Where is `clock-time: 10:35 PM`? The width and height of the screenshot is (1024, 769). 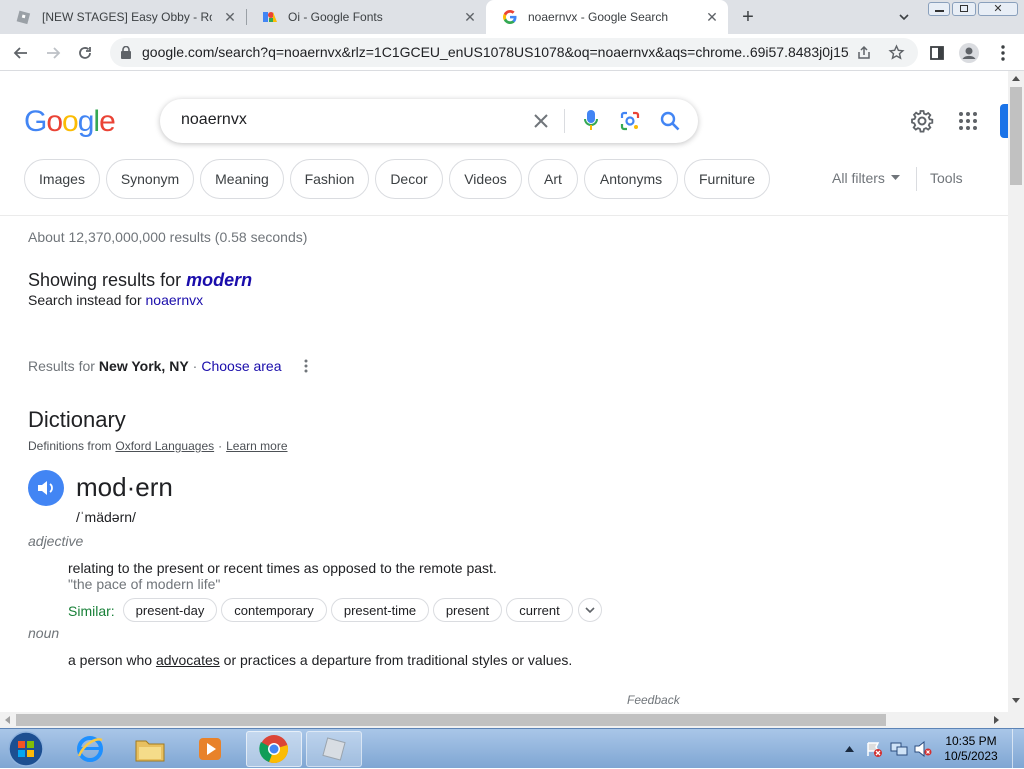
clock-time: 10:35 PM is located at coordinates (971, 741).